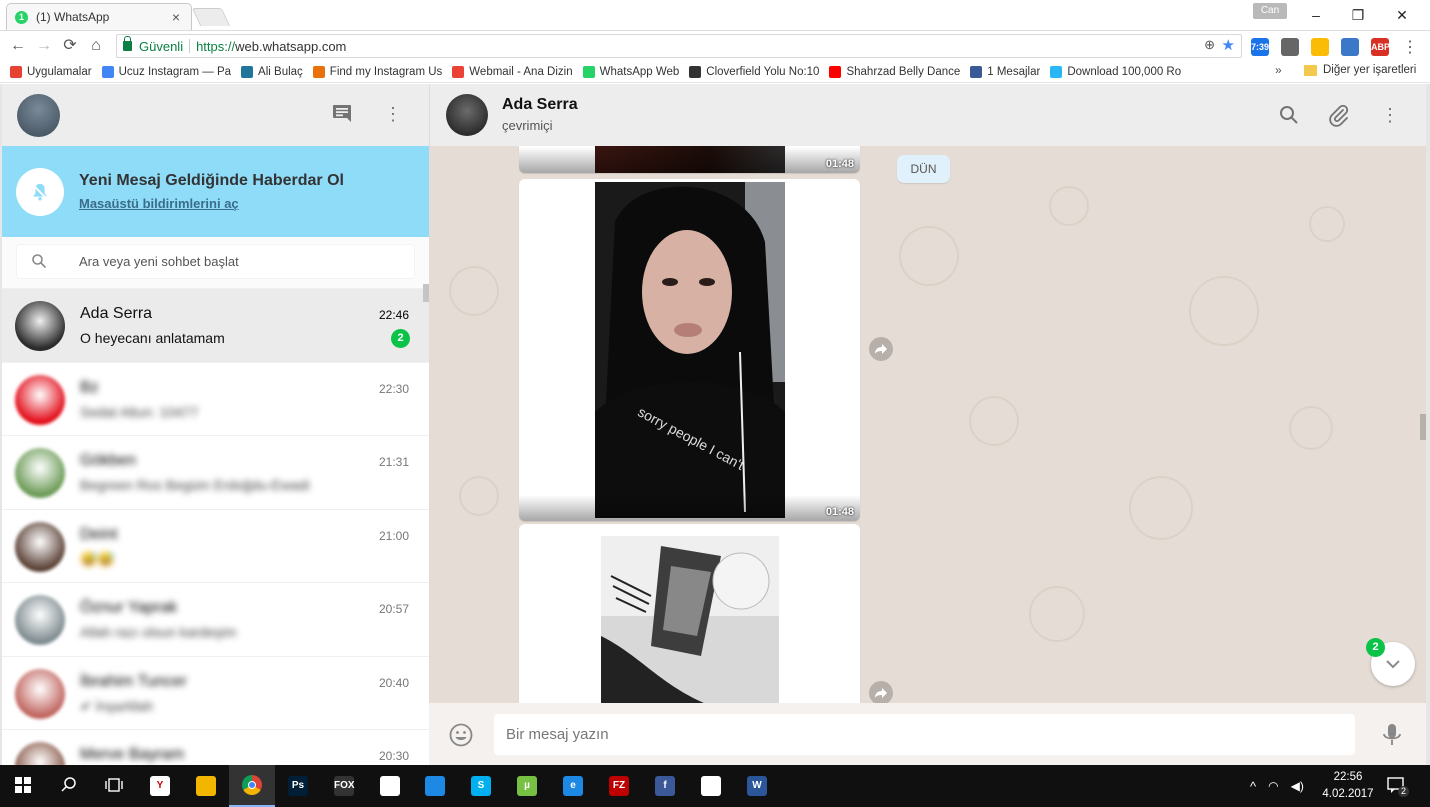 The image size is (1430, 807). I want to click on bookmark-item: Cloverfield Yolu No:10, so click(754, 71).